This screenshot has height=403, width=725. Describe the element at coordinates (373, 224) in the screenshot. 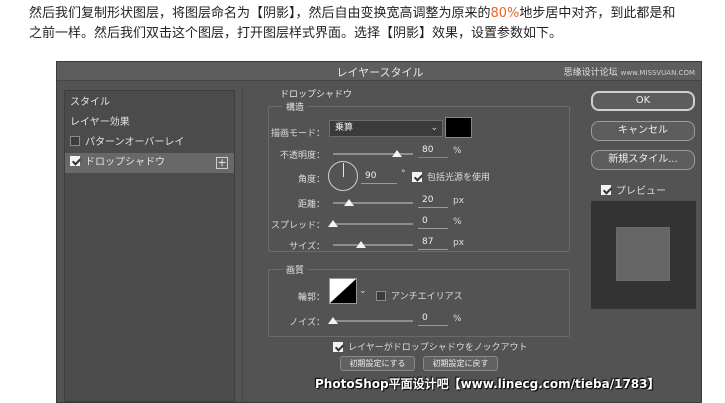

I see `spread-slider-track` at that location.